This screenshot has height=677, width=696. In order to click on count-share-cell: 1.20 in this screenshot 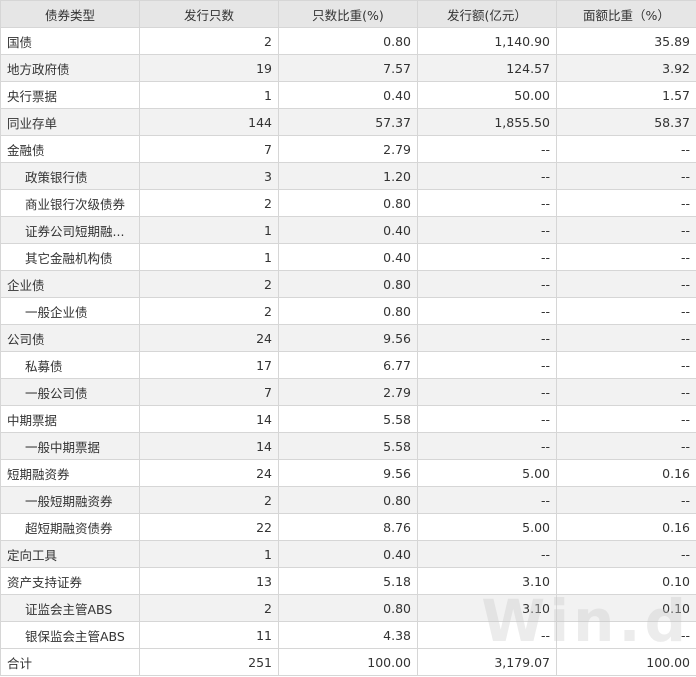, I will do `click(348, 176)`.